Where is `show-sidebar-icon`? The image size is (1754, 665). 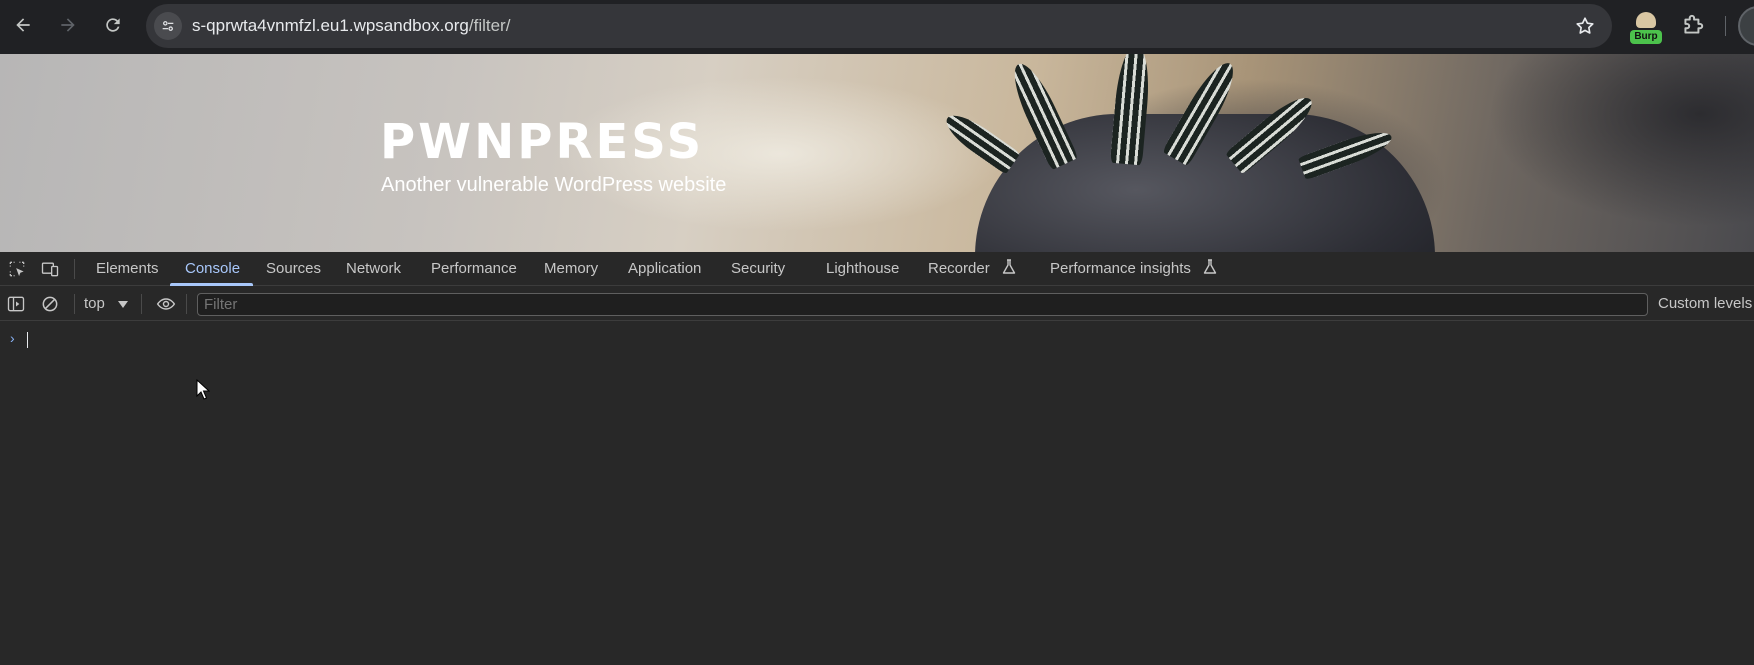
show-sidebar-icon is located at coordinates (16, 304).